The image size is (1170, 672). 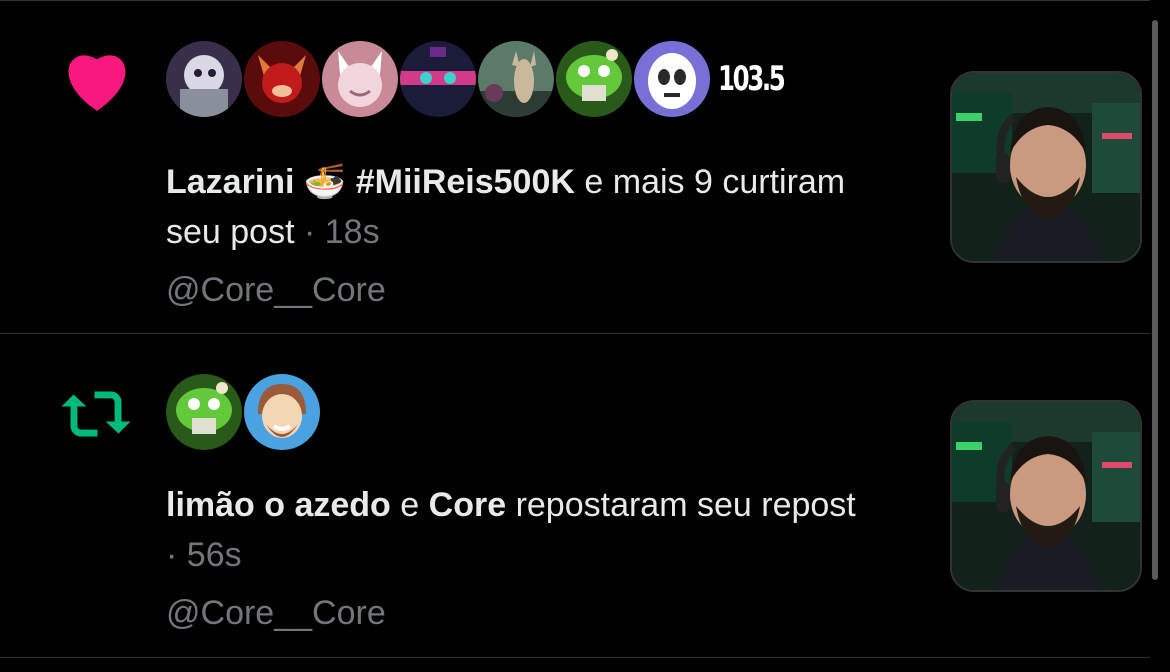 What do you see at coordinates (97, 82) in the screenshot?
I see `heart-icon` at bounding box center [97, 82].